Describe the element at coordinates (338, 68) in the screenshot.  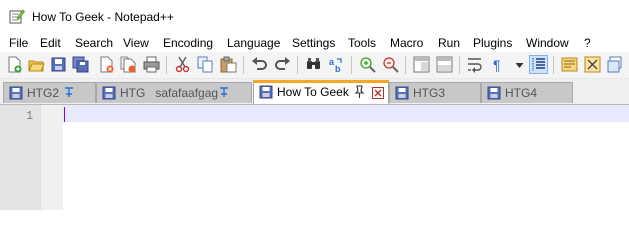
I see `svg-text: b` at that location.